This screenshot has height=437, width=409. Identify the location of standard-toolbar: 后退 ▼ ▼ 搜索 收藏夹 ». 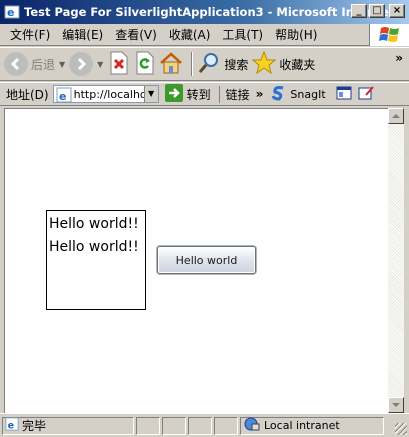
(204, 64).